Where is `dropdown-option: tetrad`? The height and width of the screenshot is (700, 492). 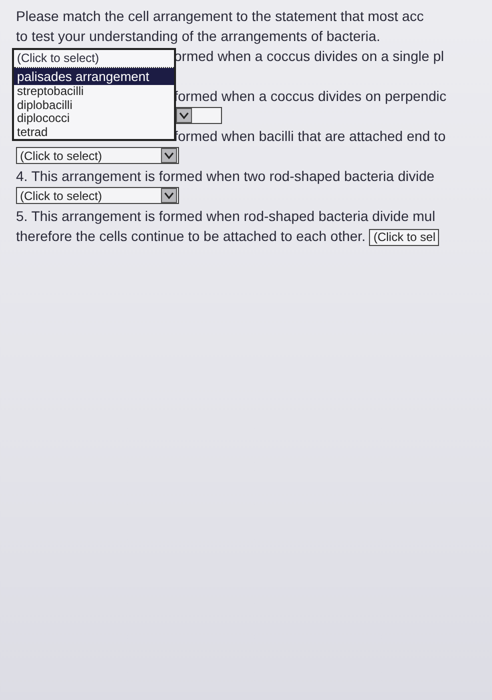 dropdown-option: tetrad is located at coordinates (94, 132).